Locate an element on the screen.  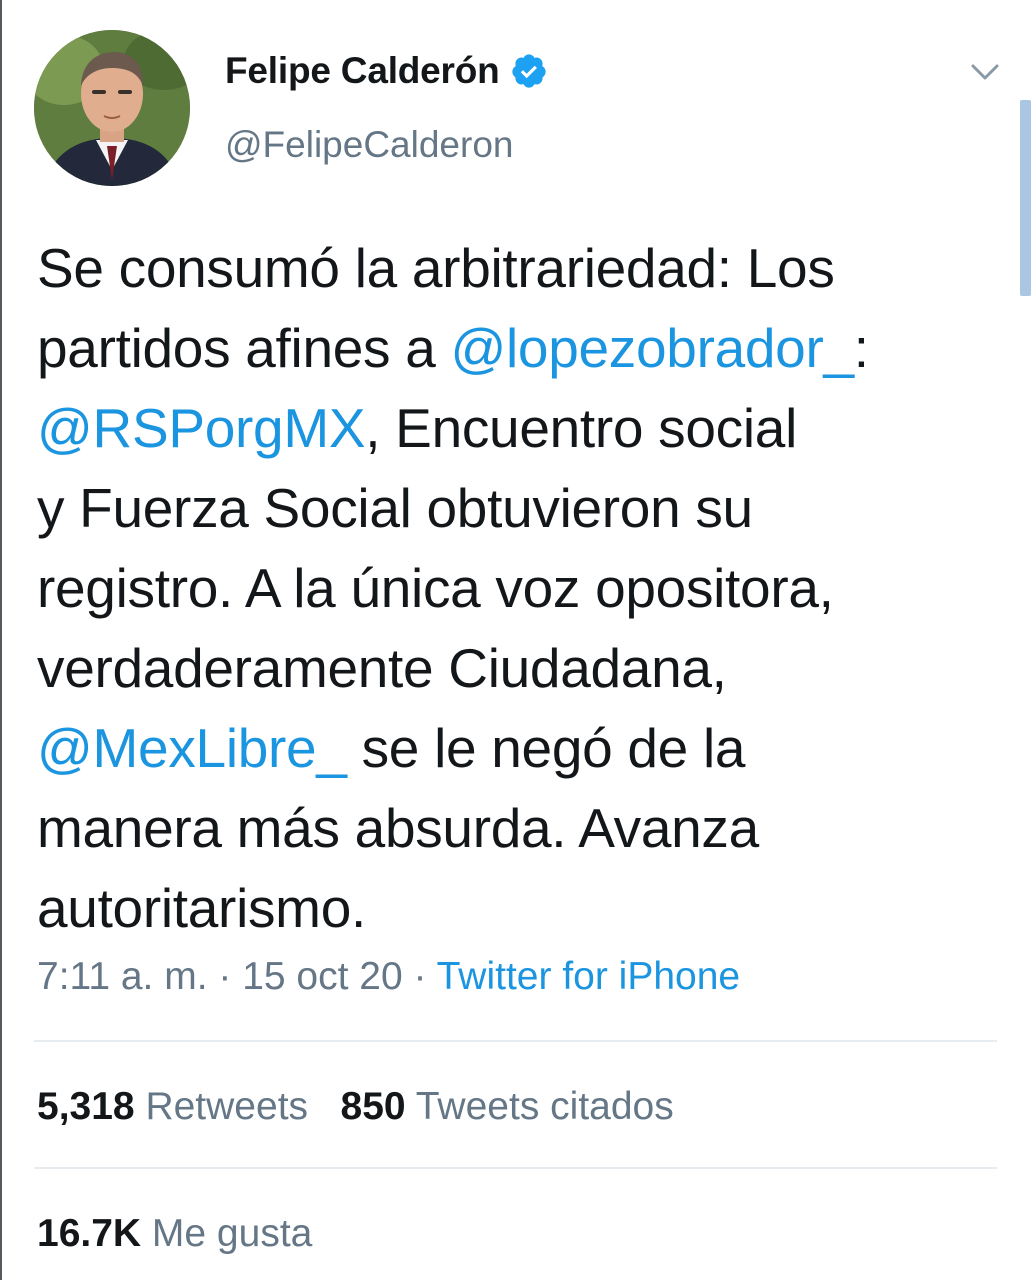
tweet-text-line: autoritarismo. is located at coordinates (522, 908).